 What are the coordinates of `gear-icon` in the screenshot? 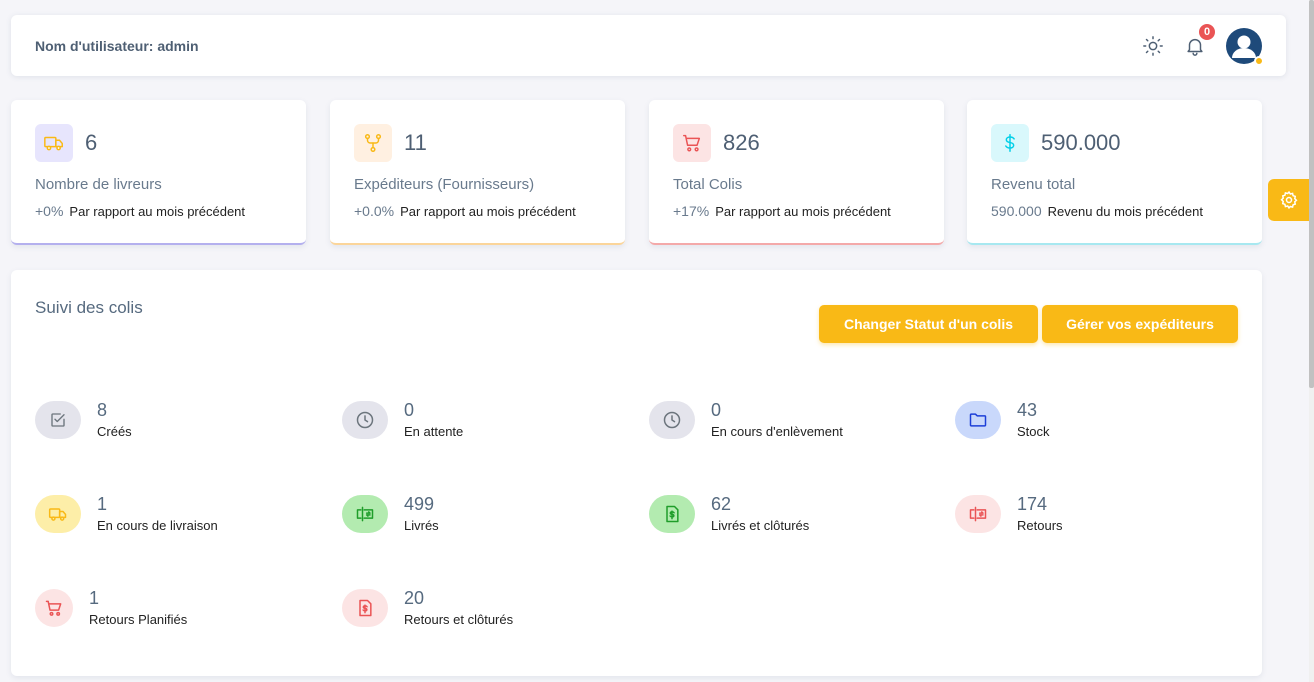 It's located at (1289, 200).